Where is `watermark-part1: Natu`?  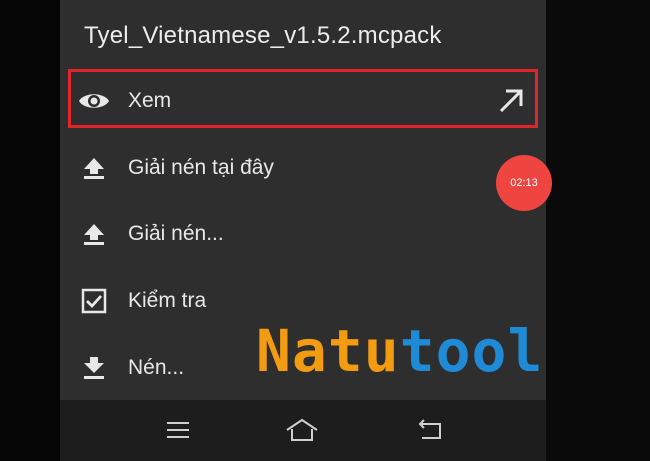
watermark-part1: Natu is located at coordinates (328, 351).